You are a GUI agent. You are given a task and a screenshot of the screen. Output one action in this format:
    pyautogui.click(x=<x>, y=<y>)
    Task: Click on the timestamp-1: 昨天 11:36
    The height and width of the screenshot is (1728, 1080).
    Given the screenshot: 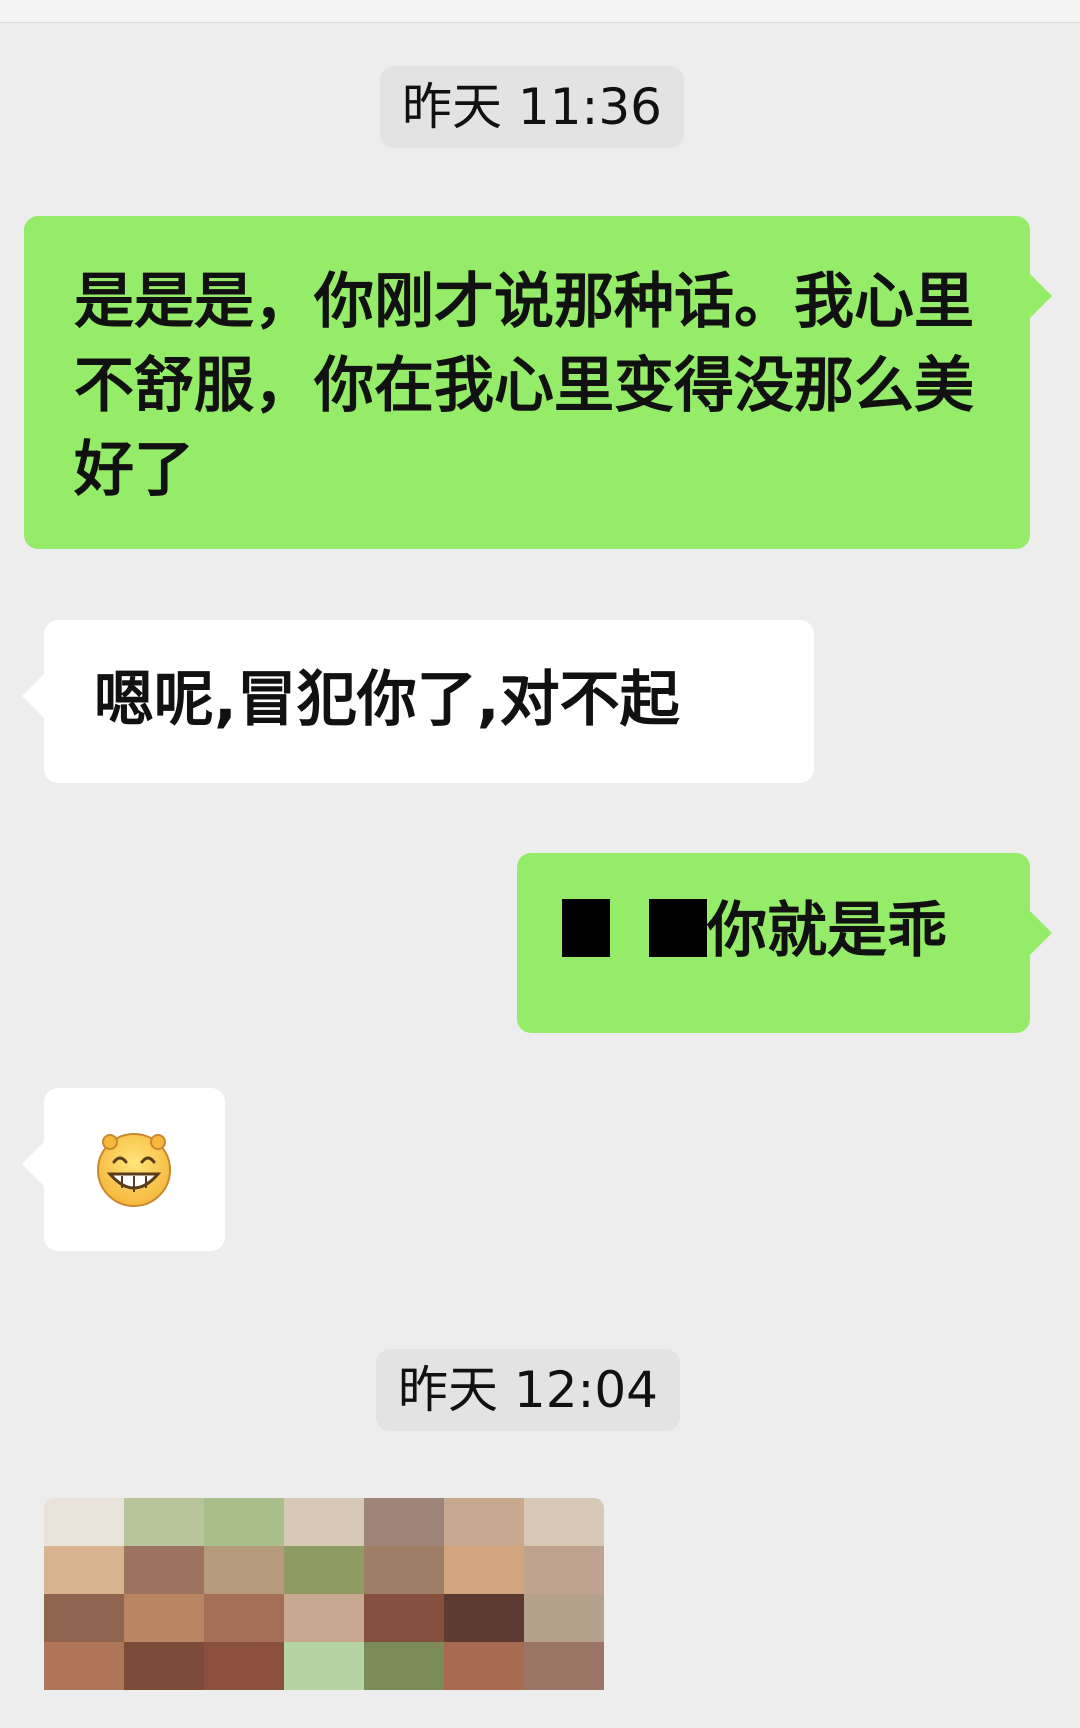 What is the action you would take?
    pyautogui.click(x=532, y=107)
    